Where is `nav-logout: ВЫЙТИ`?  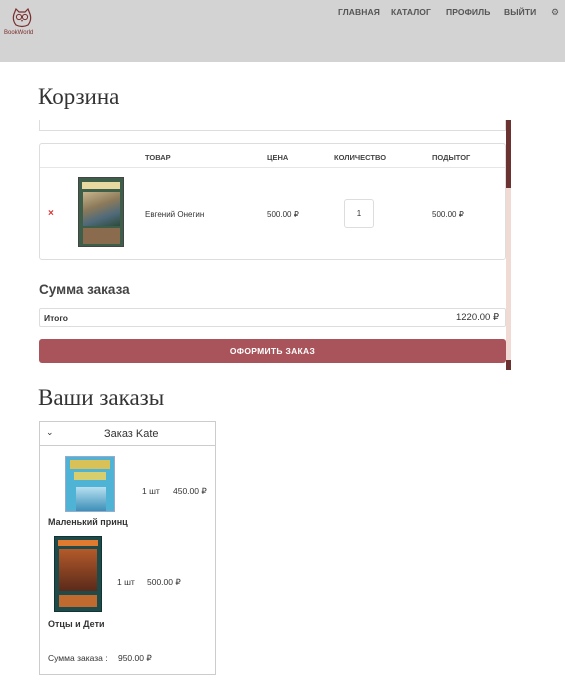 nav-logout: ВЫЙТИ is located at coordinates (520, 12).